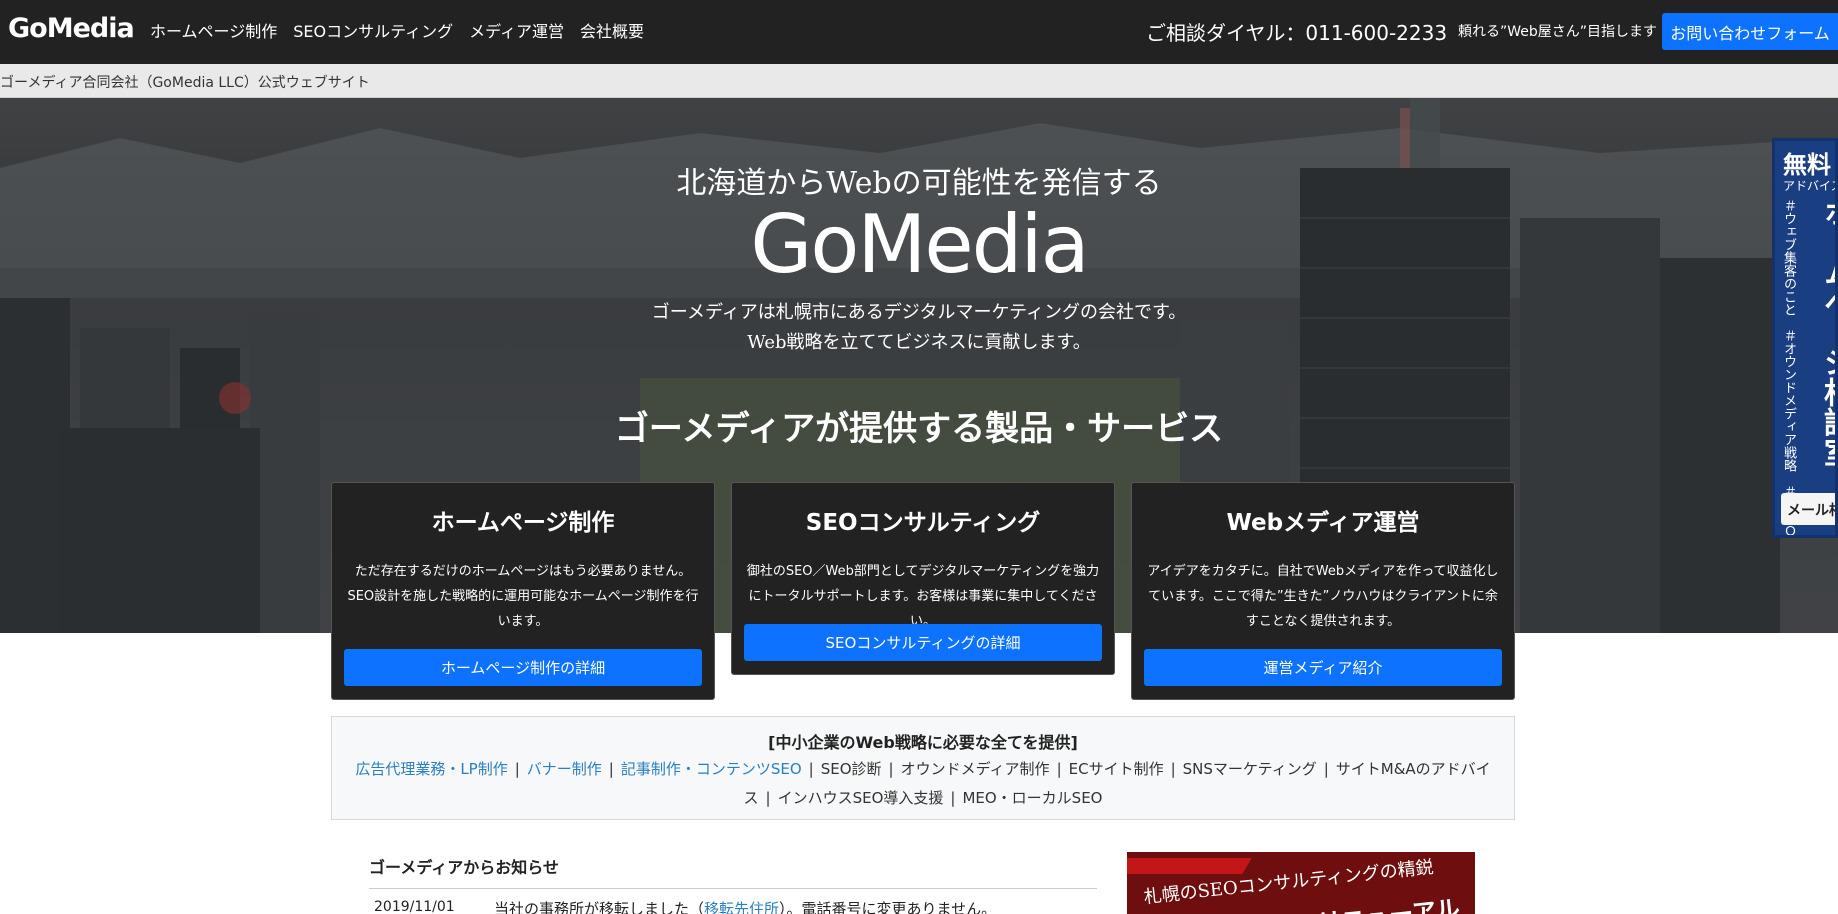 The image size is (1838, 914). I want to click on news-text-after: ）。電話番号に変更ありません。, so click(888, 907).